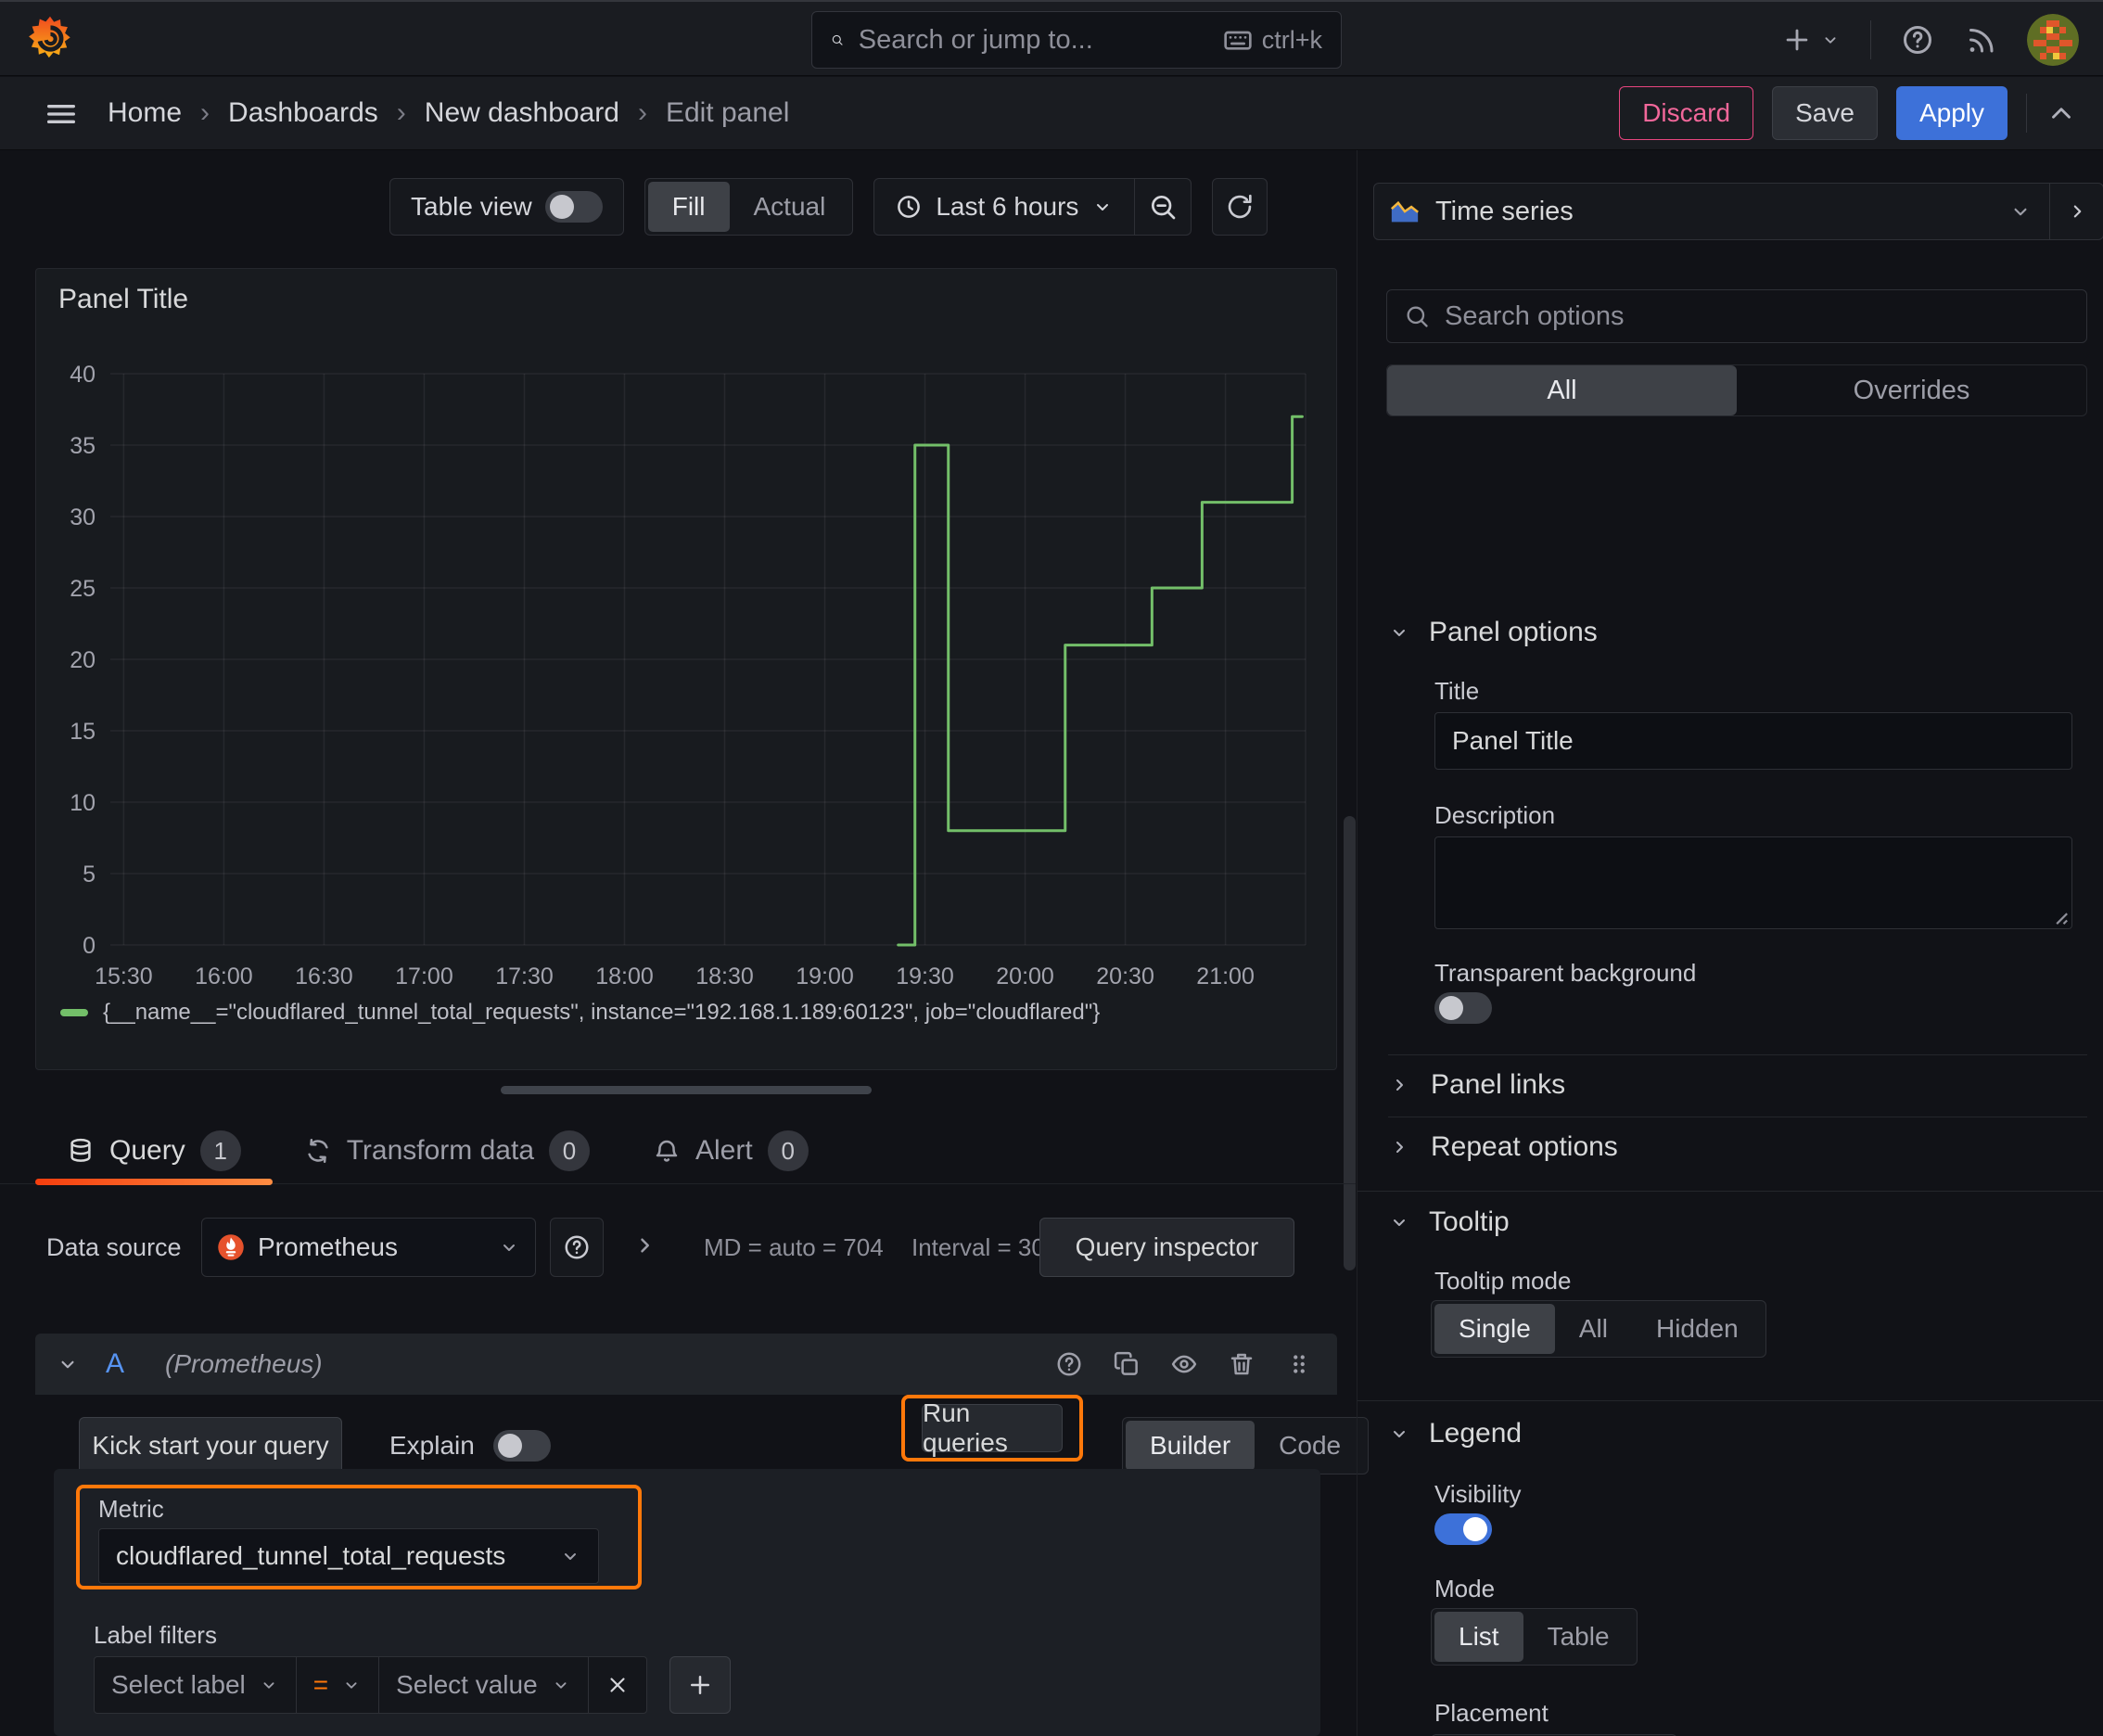 This screenshot has height=1736, width=2103. Describe the element at coordinates (1738, 211) in the screenshot. I see `visualization-picker: Time series` at that location.